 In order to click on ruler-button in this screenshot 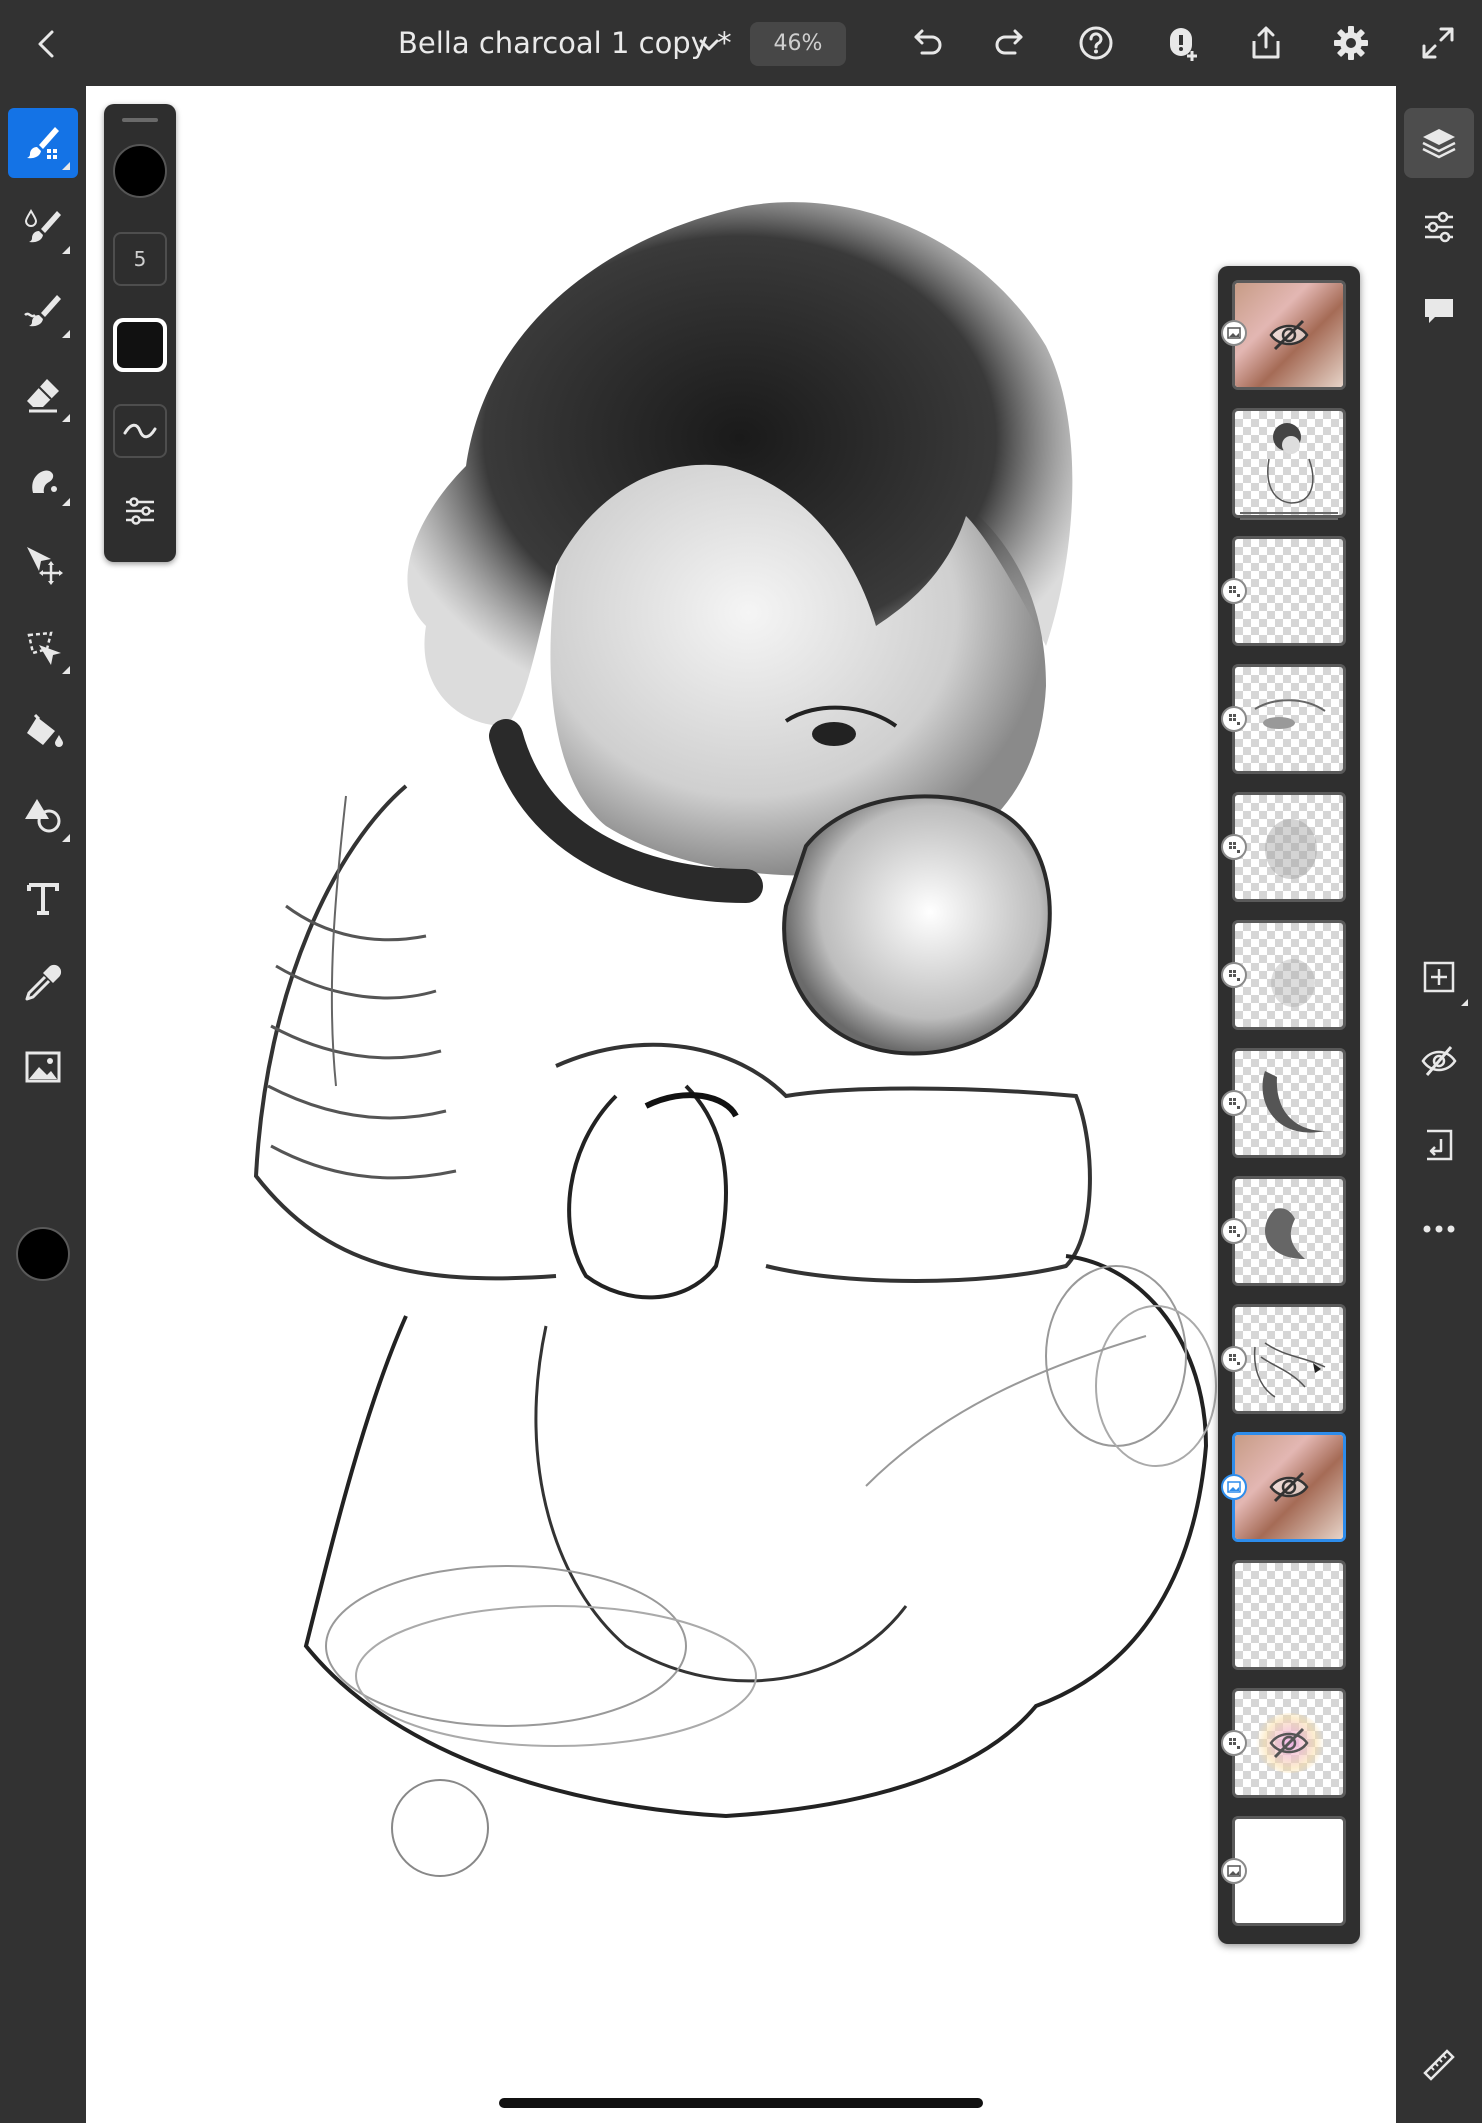, I will do `click(1439, 2065)`.